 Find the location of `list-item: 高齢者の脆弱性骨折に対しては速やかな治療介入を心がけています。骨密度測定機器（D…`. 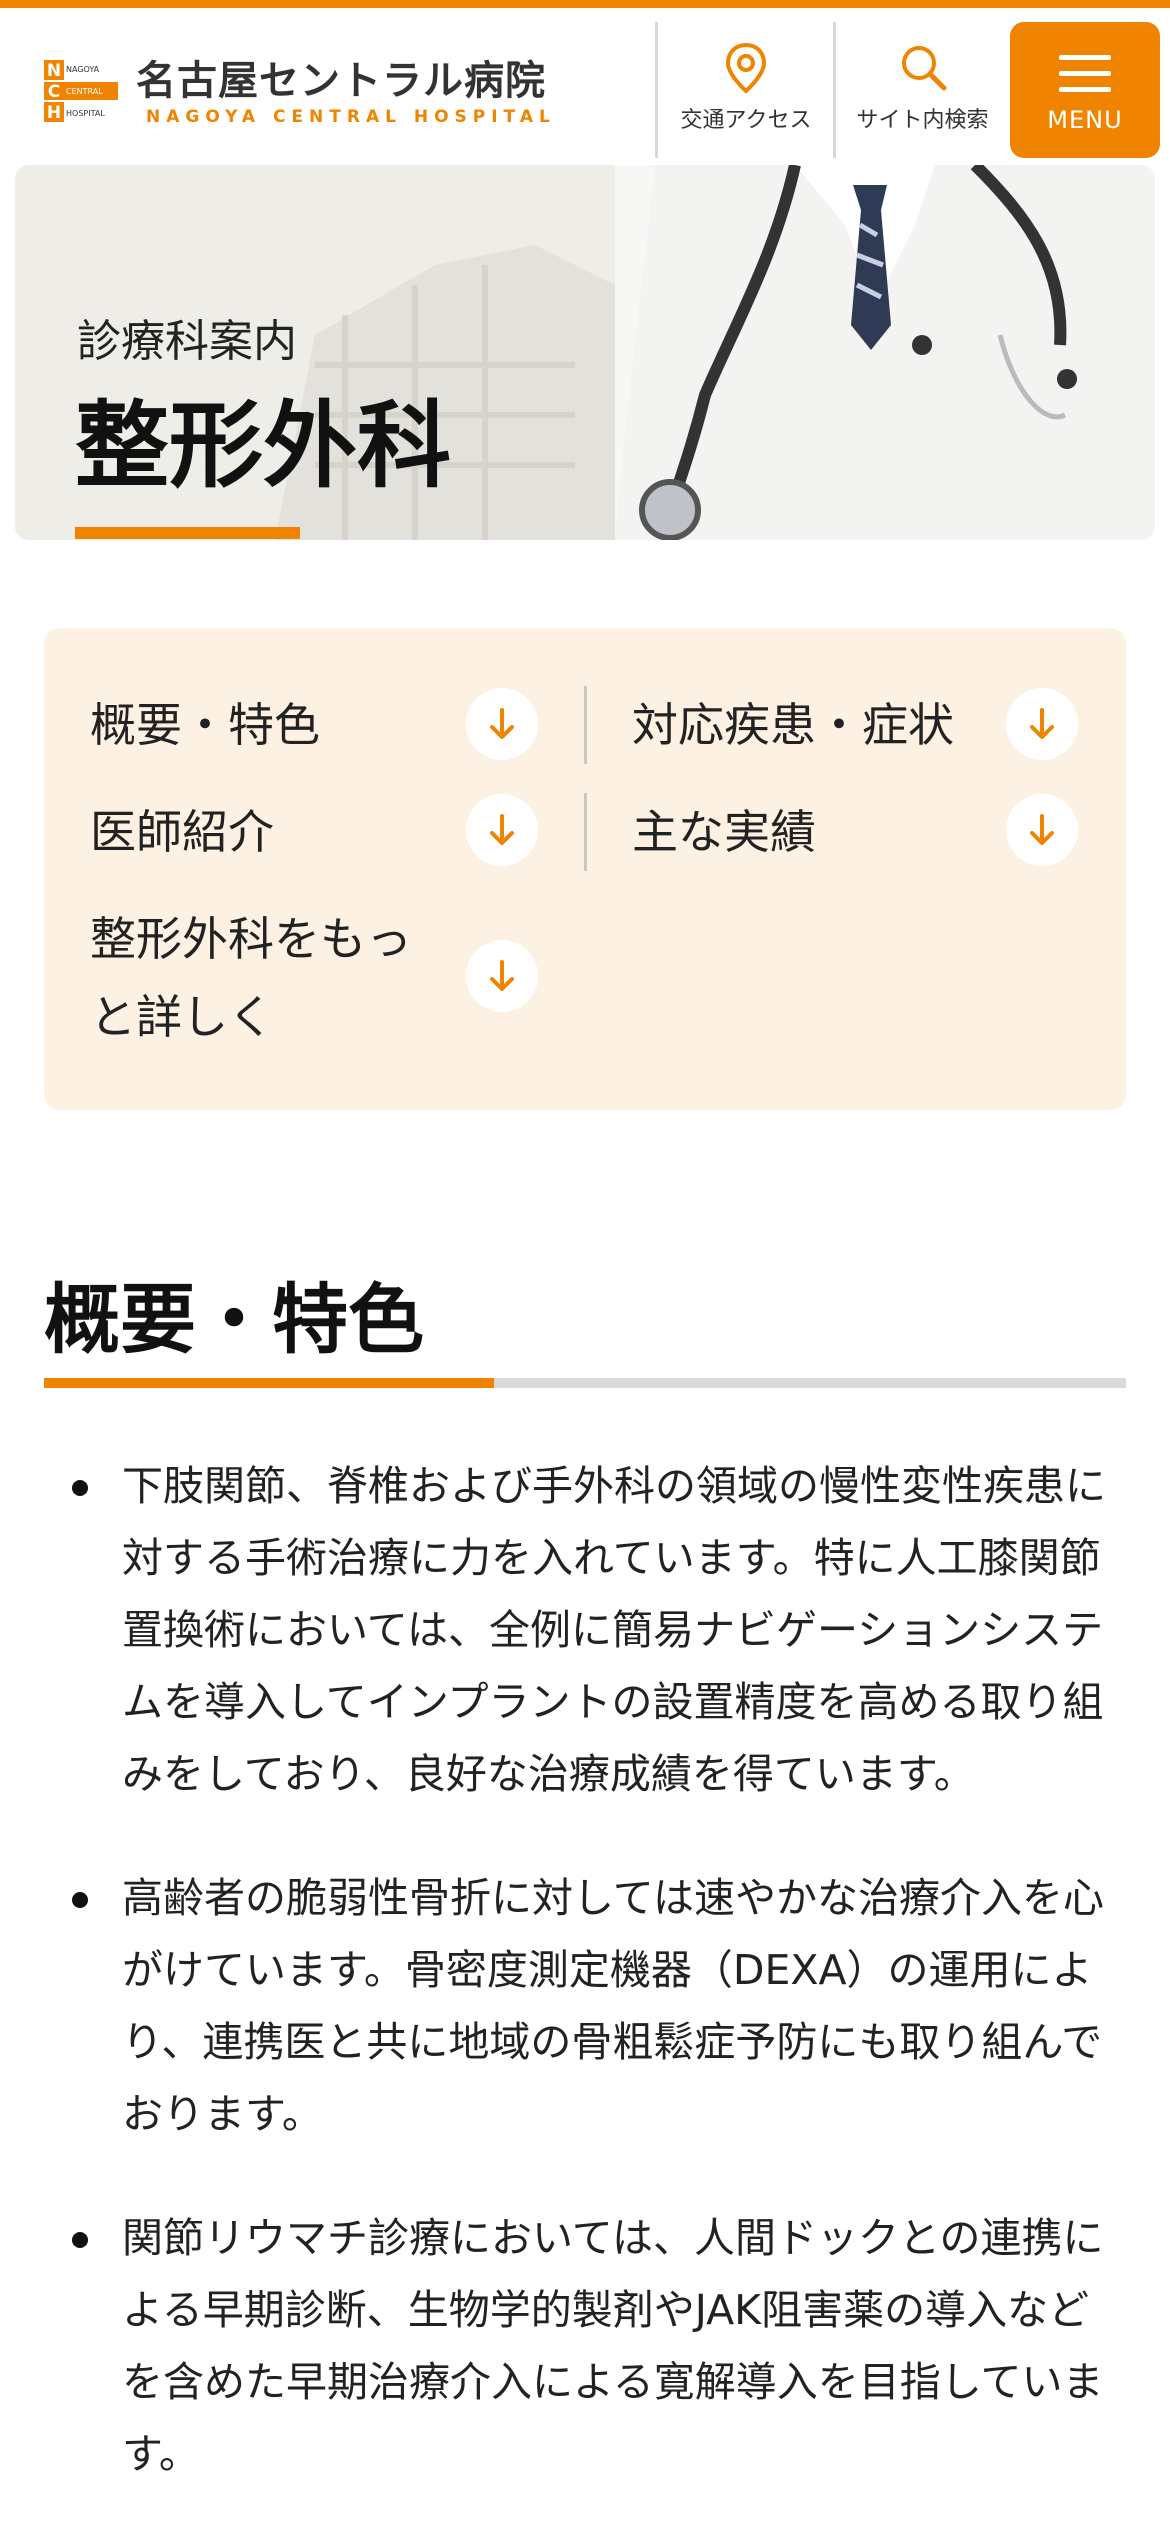

list-item: 高齢者の脆弱性骨折に対しては速やかな治療介入を心がけています。骨密度測定機器（D… is located at coordinates (585, 2006).